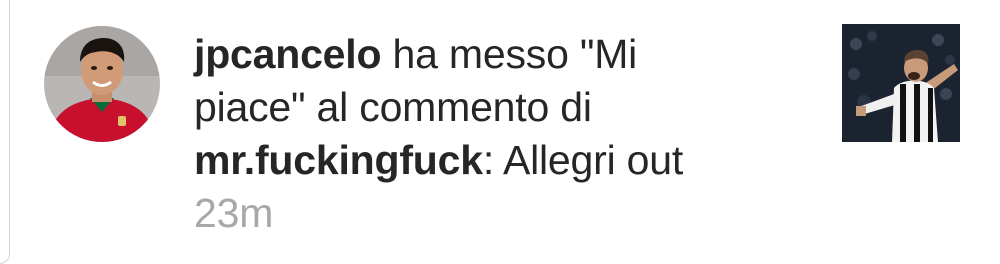  What do you see at coordinates (234, 213) in the screenshot?
I see `timestamp: 23m` at bounding box center [234, 213].